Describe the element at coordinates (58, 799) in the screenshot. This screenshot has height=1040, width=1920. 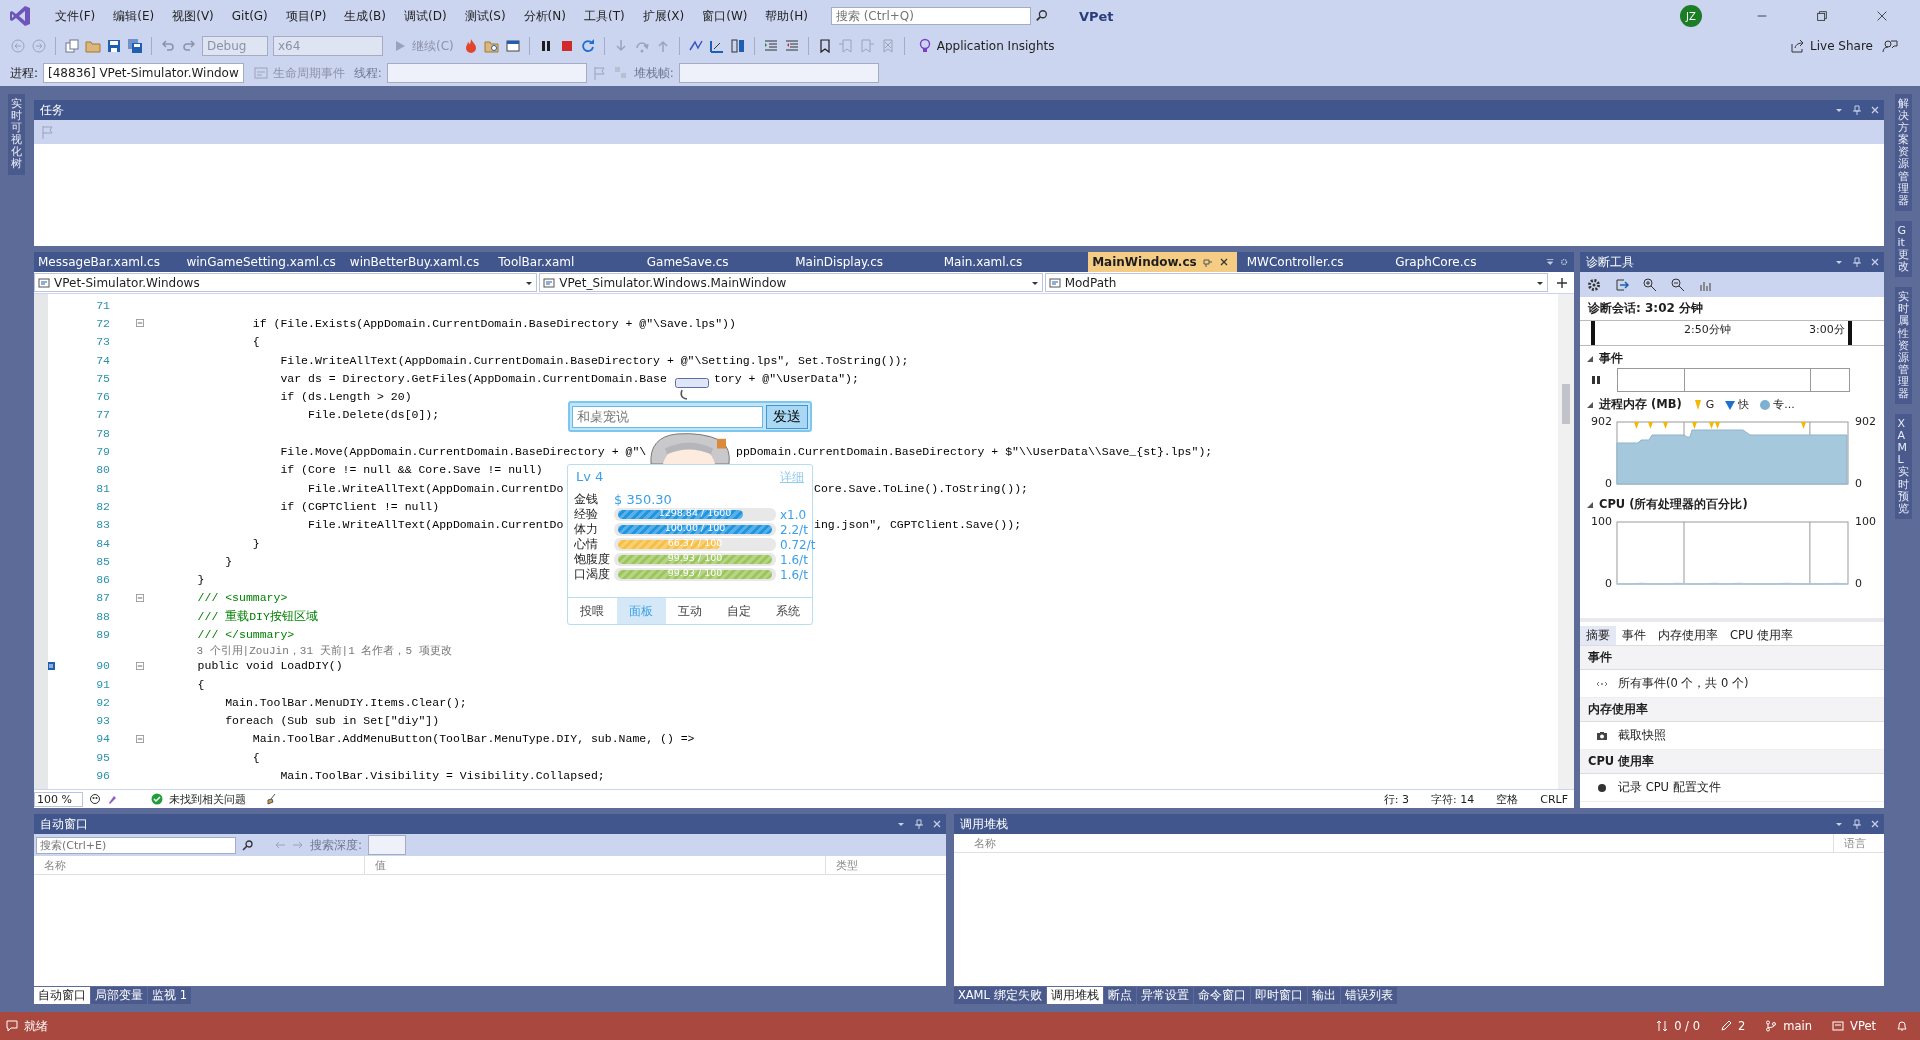
I see `zoom-dropdown: 100 %` at that location.